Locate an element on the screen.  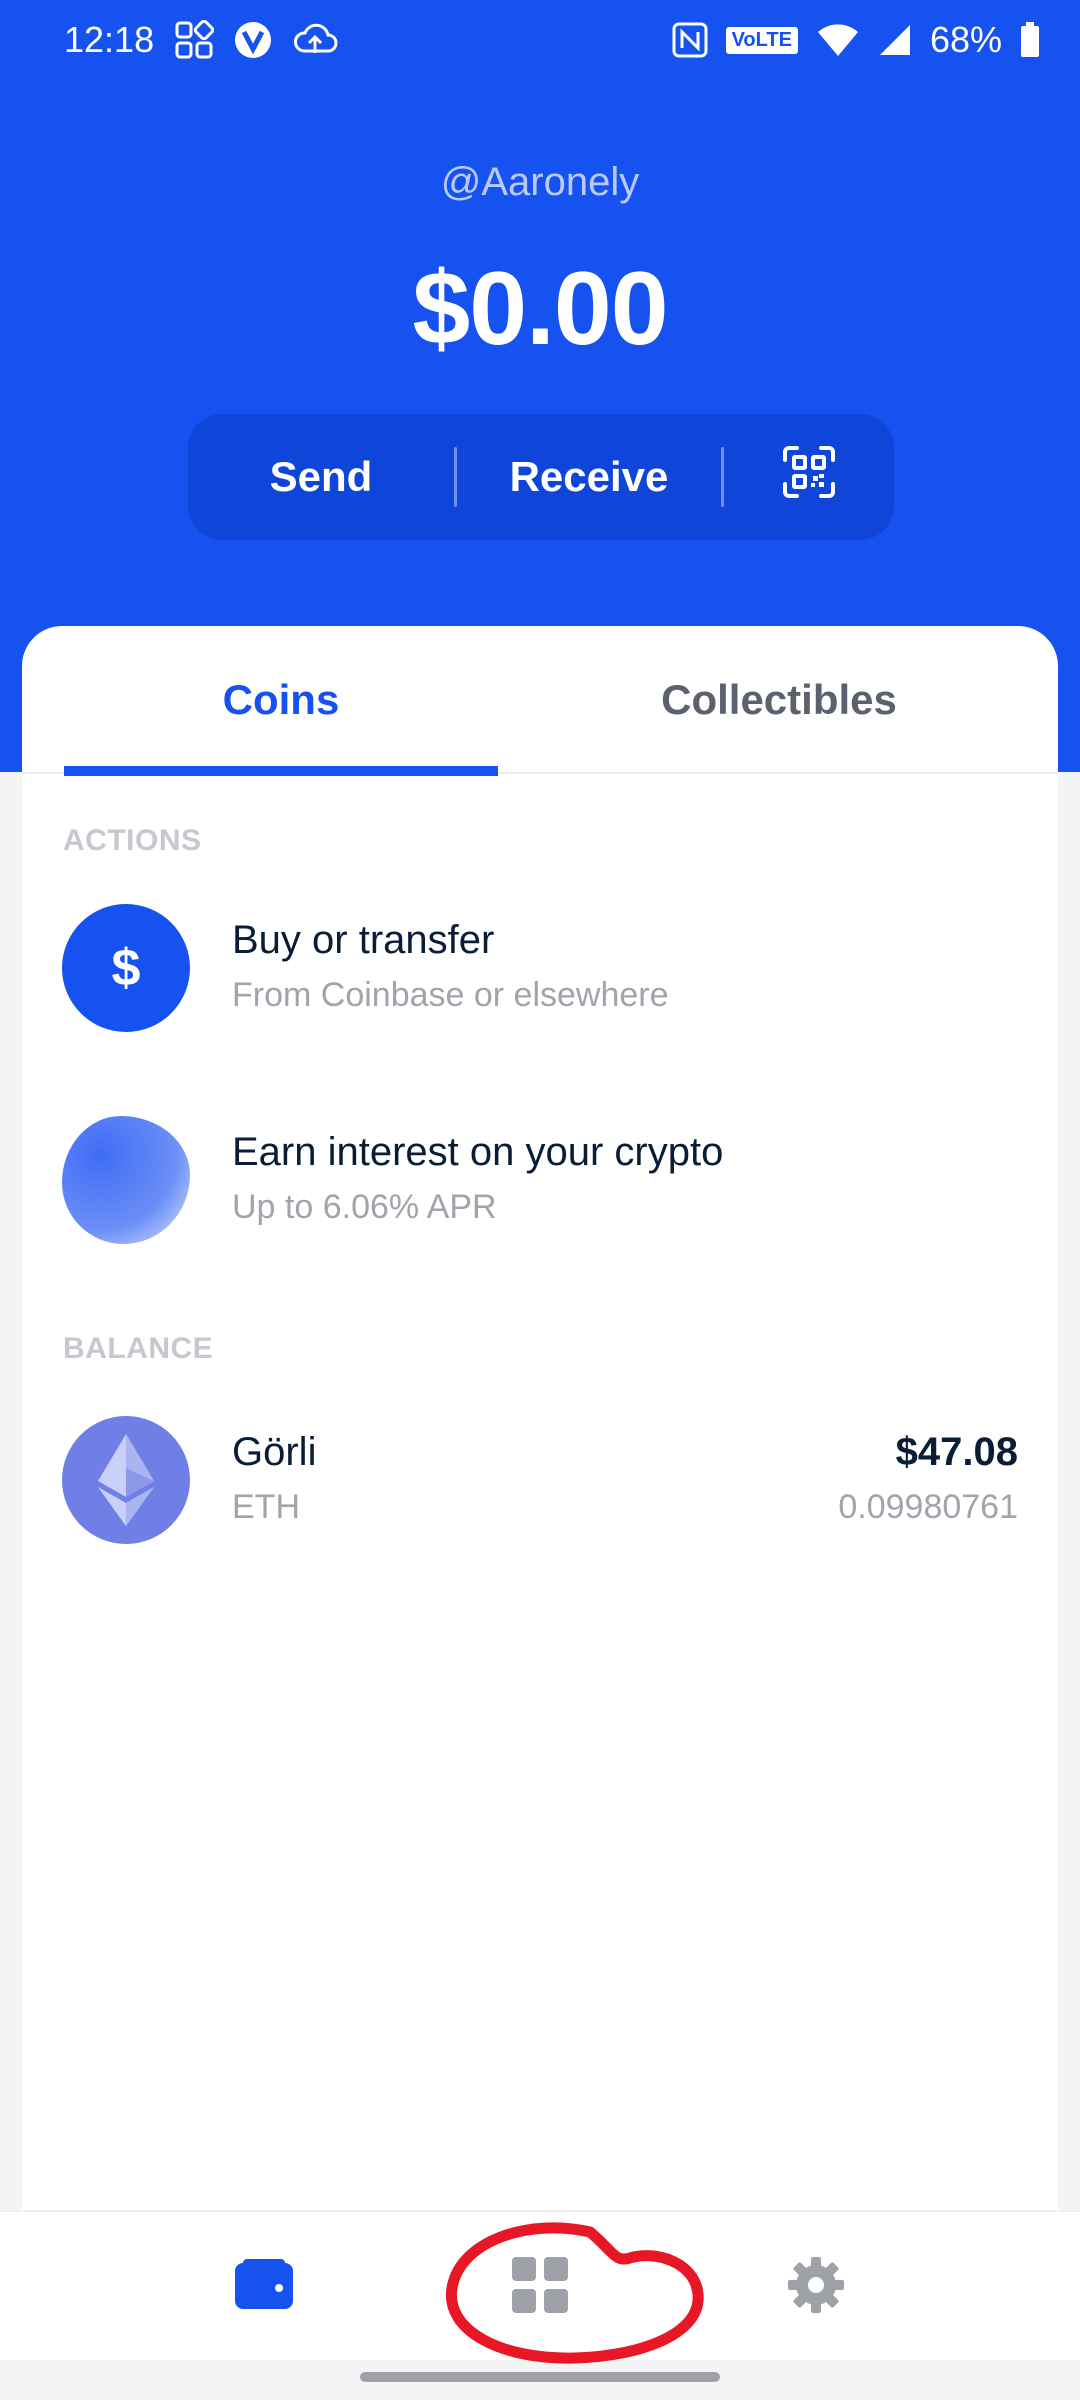
receive-button: Receive is located at coordinates (589, 477).